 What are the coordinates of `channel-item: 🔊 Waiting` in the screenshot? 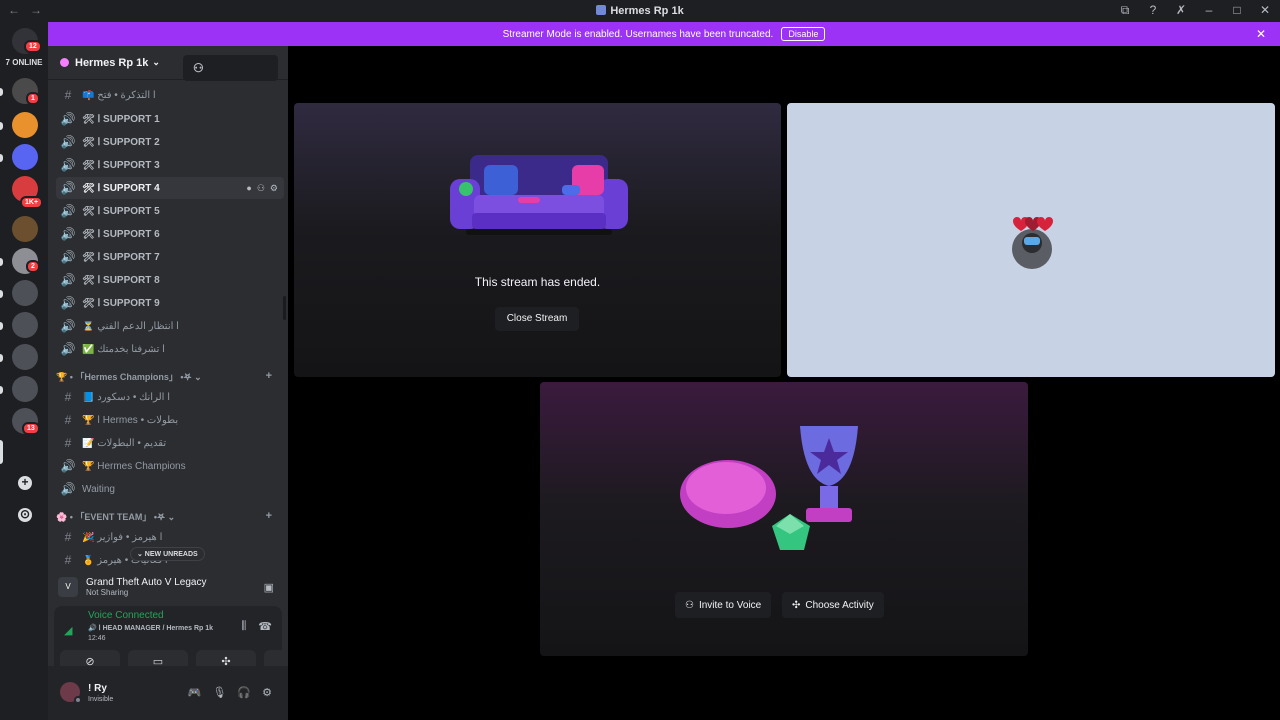 It's located at (170, 489).